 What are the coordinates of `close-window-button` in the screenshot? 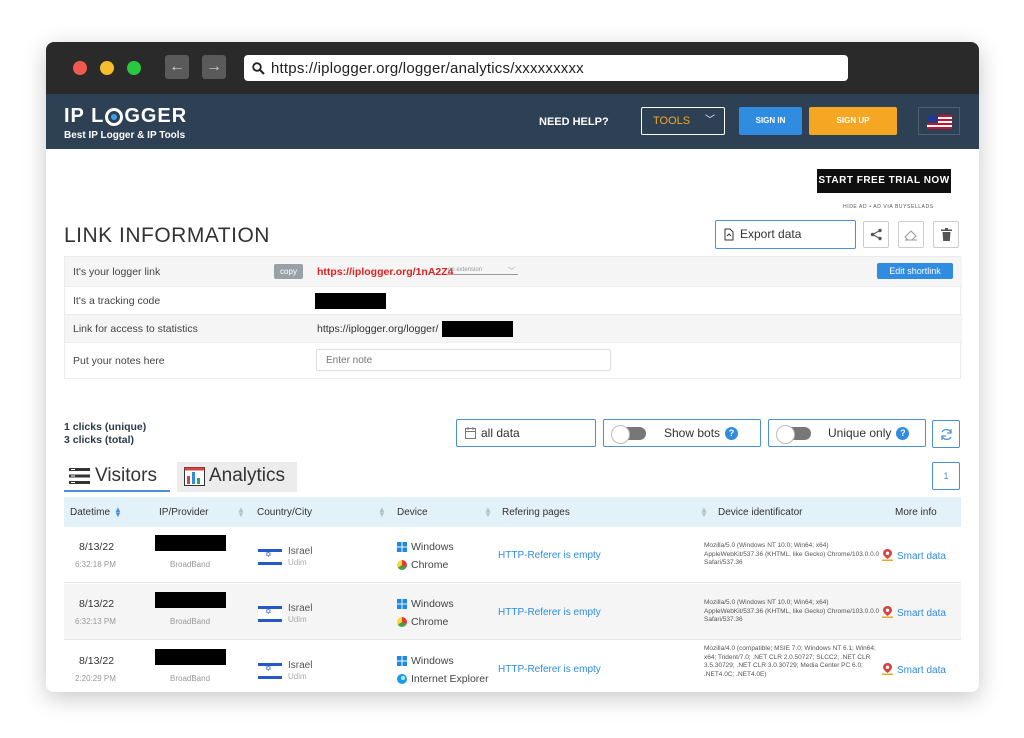 It's located at (80, 68).